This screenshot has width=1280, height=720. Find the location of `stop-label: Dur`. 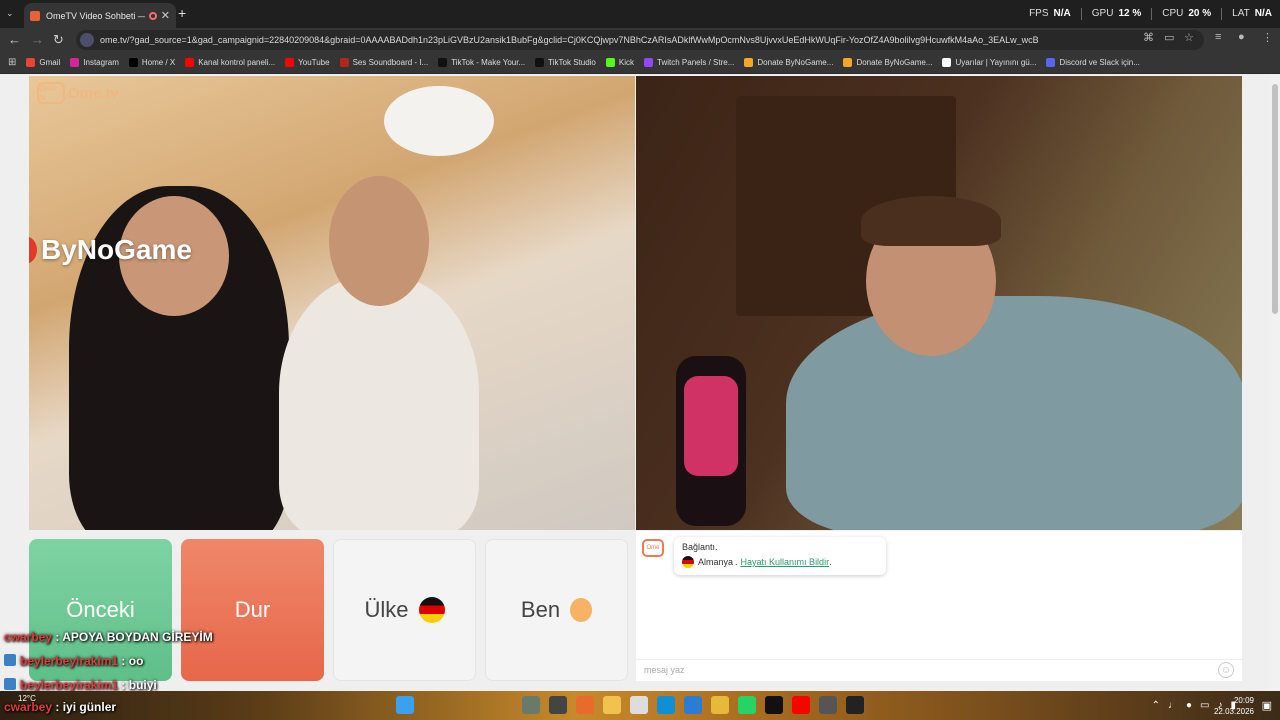

stop-label: Dur is located at coordinates (252, 609).